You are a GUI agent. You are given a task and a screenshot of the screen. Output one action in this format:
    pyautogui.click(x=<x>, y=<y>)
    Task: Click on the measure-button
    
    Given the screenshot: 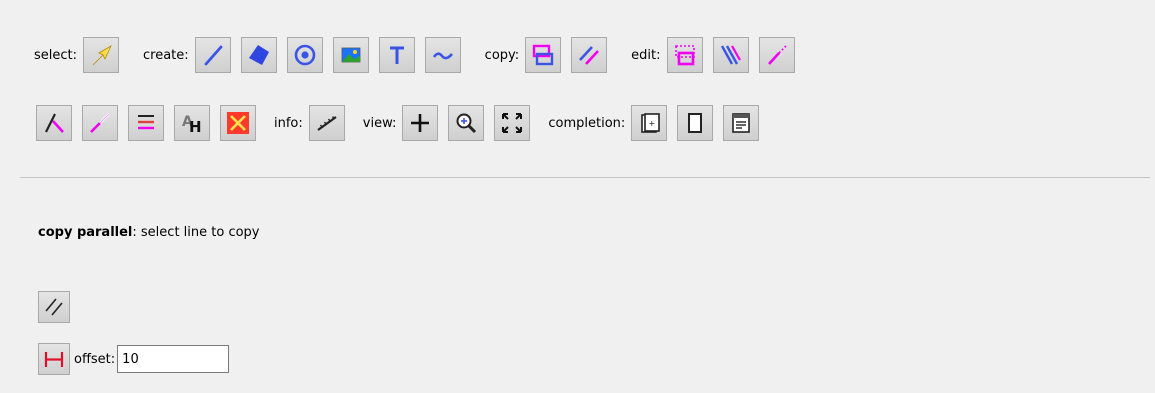 What is the action you would take?
    pyautogui.click(x=326, y=123)
    